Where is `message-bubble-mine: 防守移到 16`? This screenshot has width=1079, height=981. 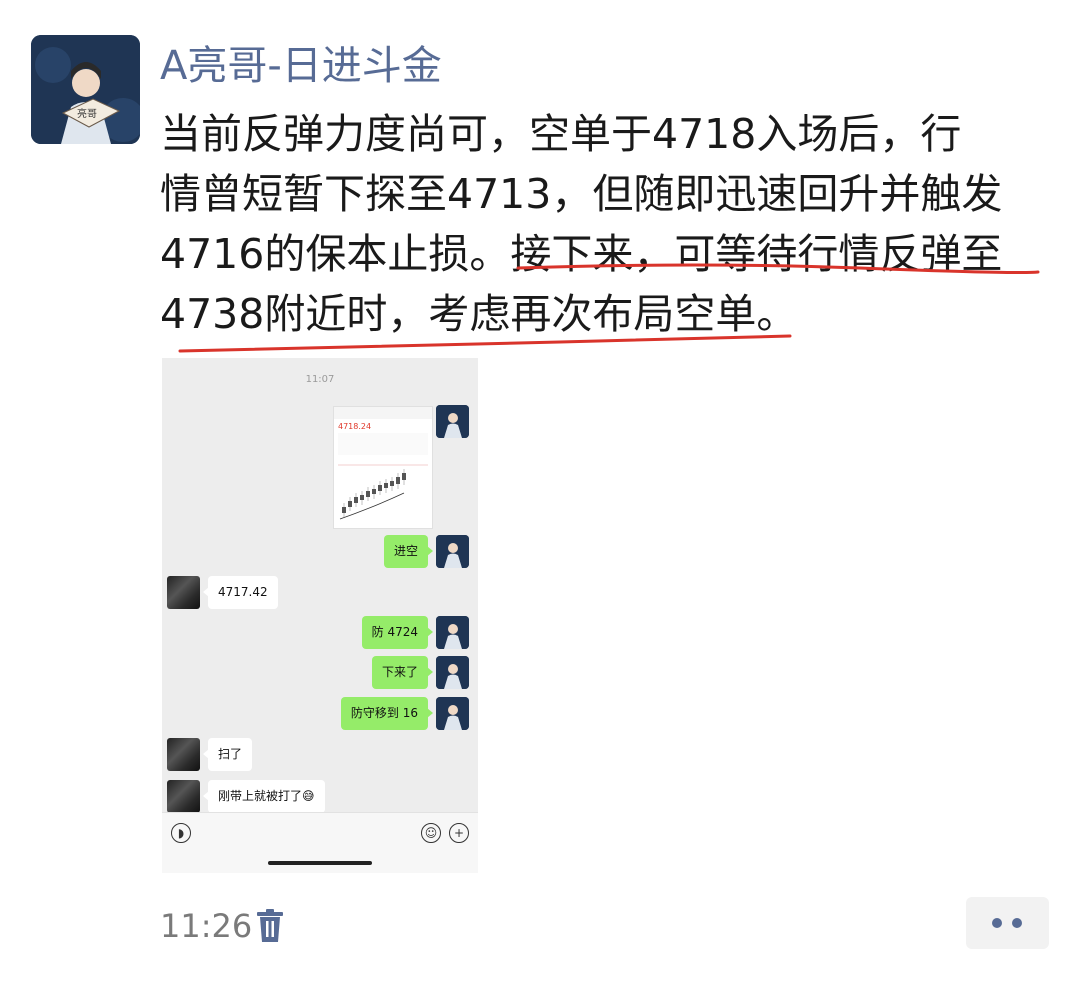 message-bubble-mine: 防守移到 16 is located at coordinates (387, 713).